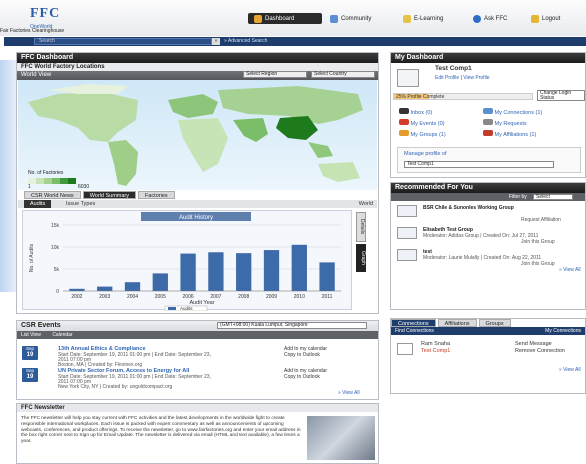 This screenshot has width=586, height=464. What do you see at coordinates (453, 68) in the screenshot?
I see `profile-name: Test Comp1` at bounding box center [453, 68].